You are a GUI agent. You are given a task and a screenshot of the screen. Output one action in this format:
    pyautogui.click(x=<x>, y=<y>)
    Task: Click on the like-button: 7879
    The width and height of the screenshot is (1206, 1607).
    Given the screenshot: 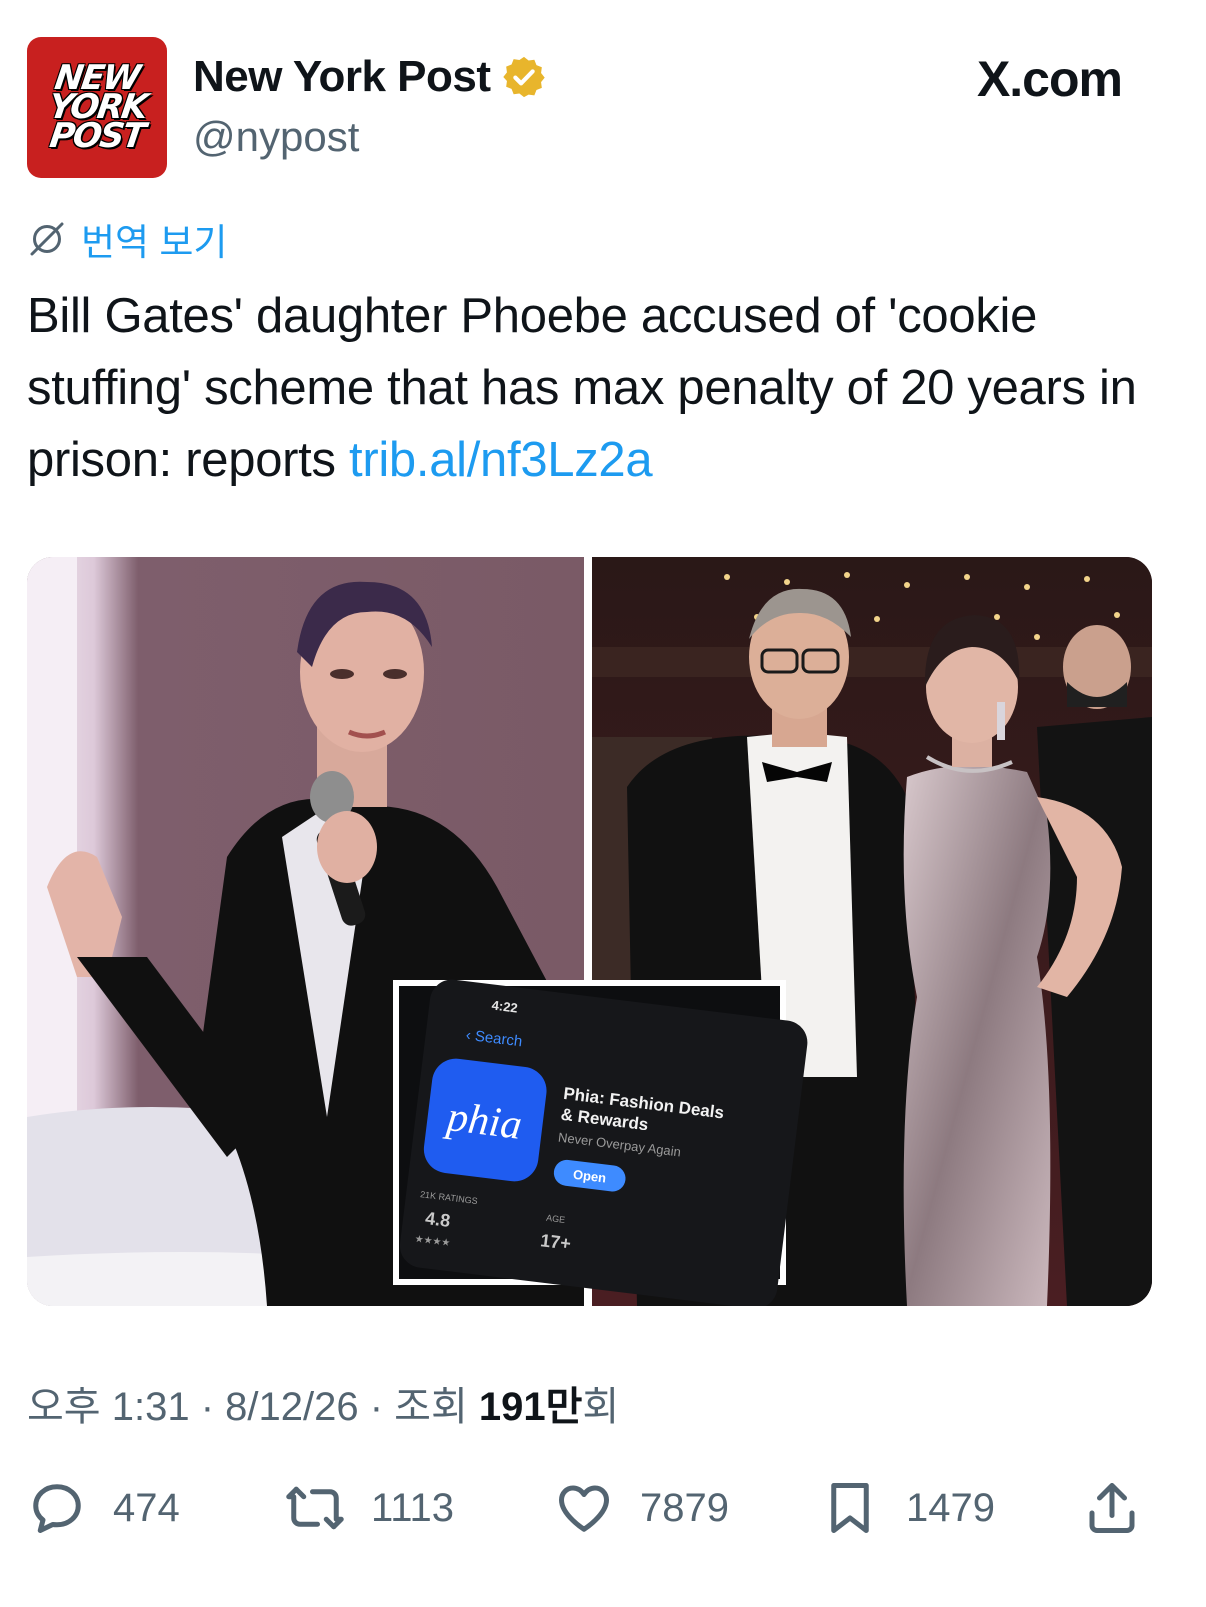 What is the action you would take?
    pyautogui.click(x=641, y=1508)
    